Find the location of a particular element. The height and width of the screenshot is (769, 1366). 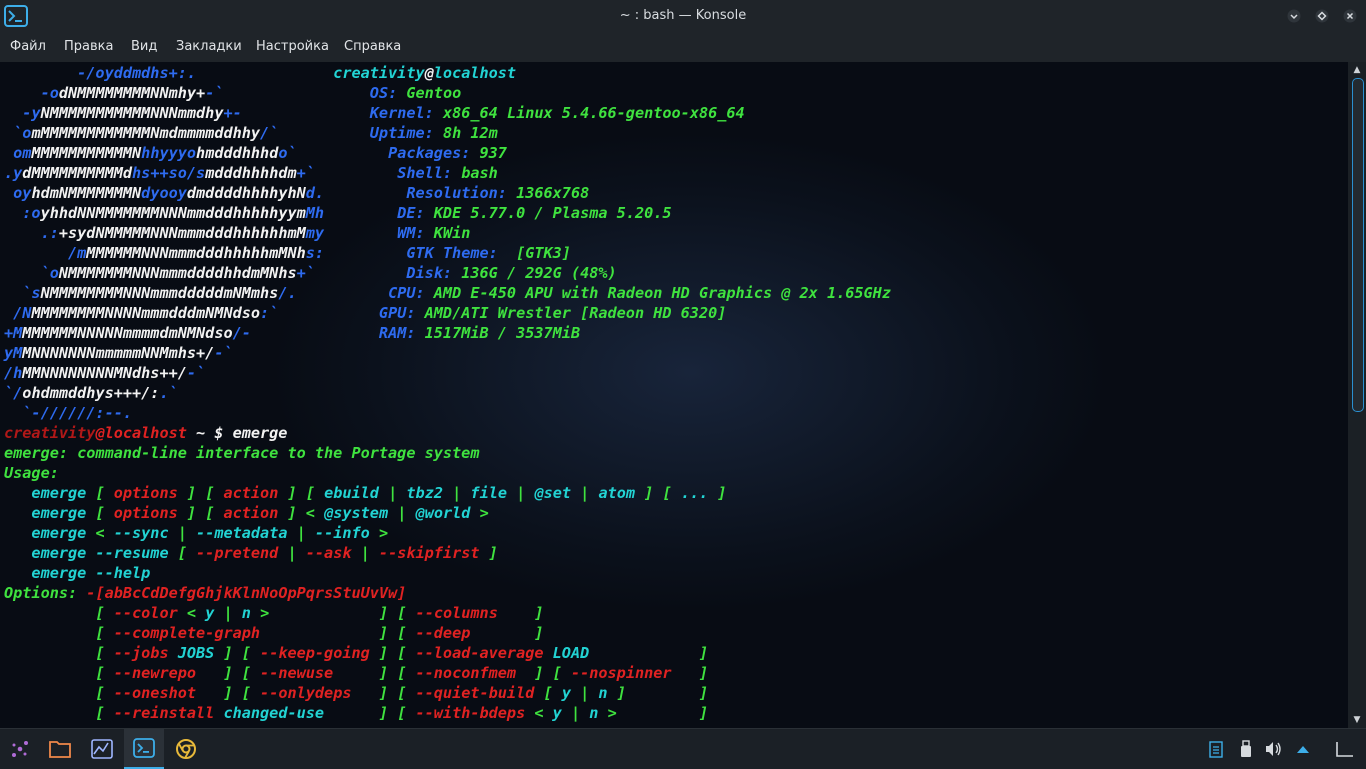

terminal-text: --jobs is located at coordinates (145, 653).